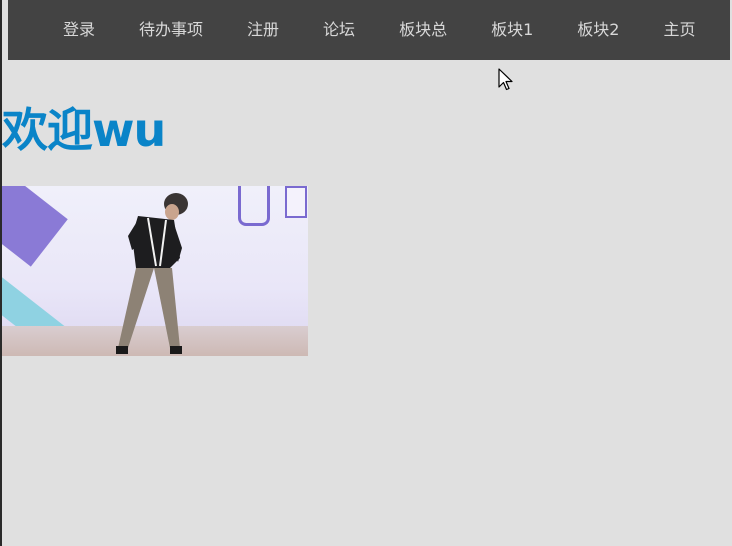 The image size is (732, 546). I want to click on top-navbar: 登录 待办事项 注册 论坛 板块总 板块1 板块2 主页, so click(369, 30).